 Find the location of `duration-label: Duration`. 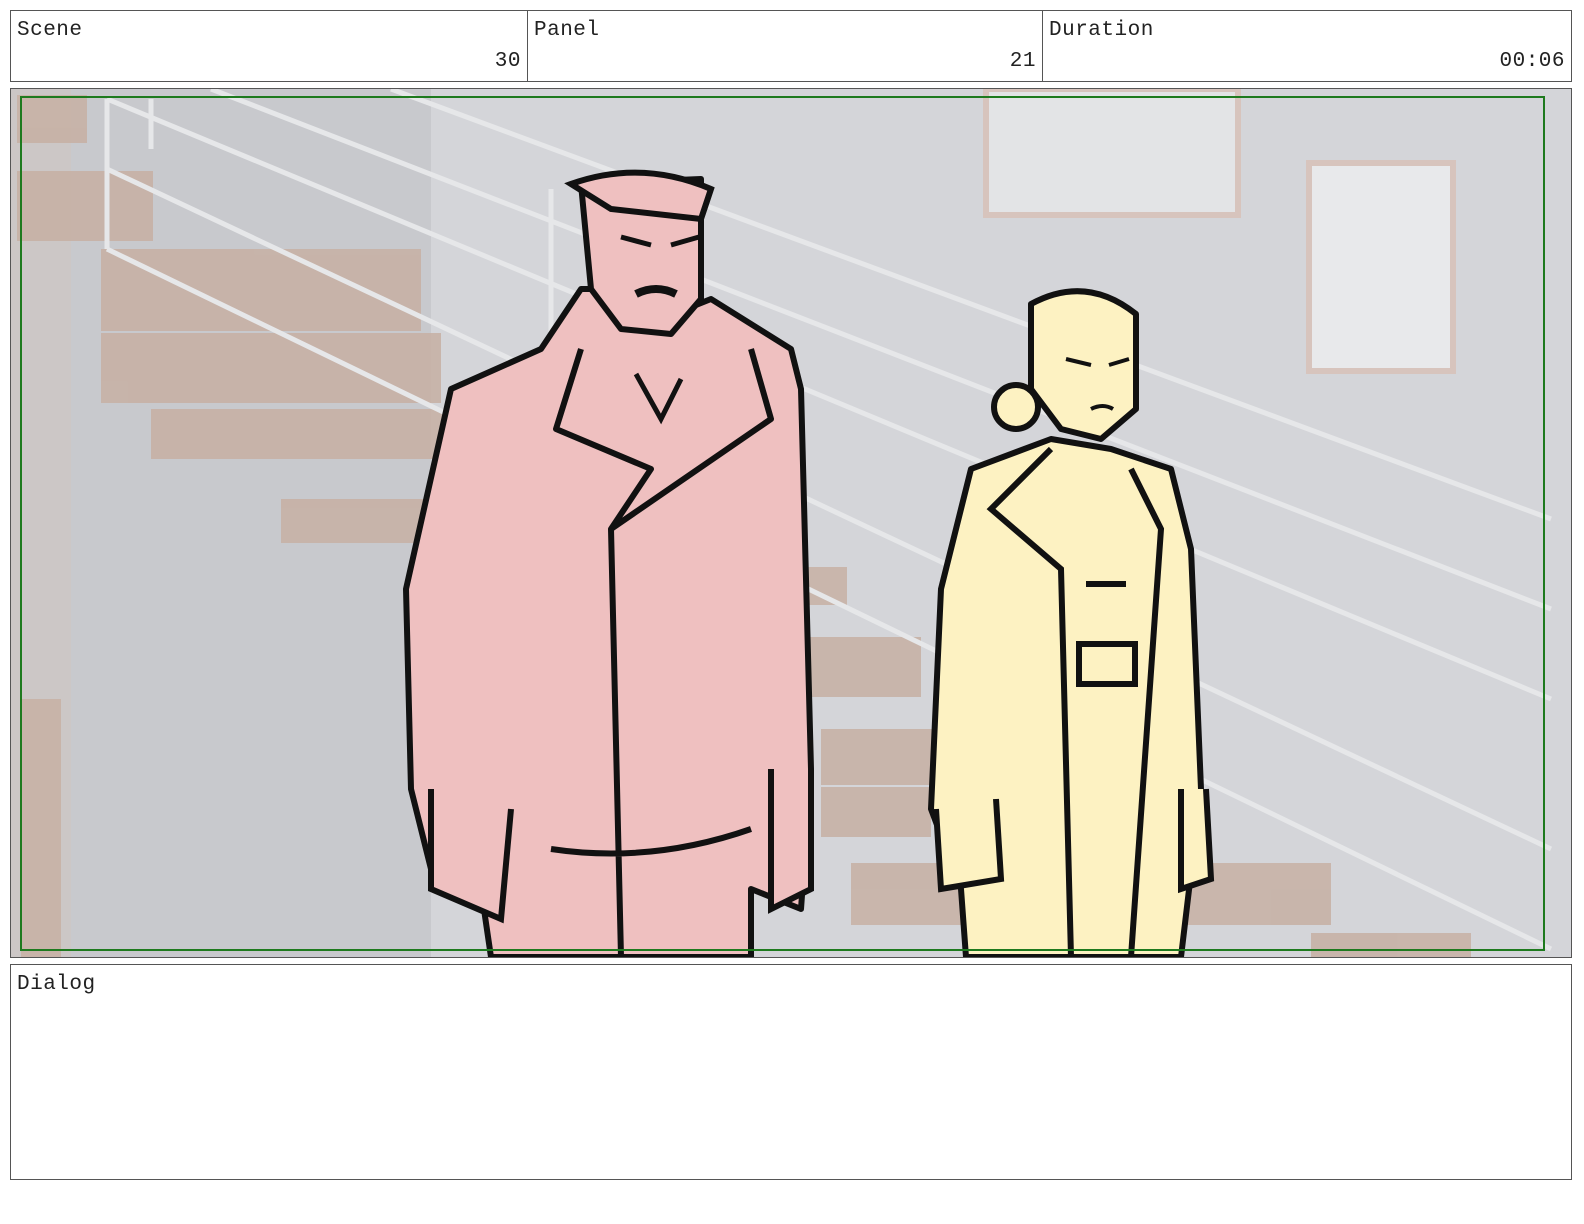

duration-label: Duration is located at coordinates (1101, 30).